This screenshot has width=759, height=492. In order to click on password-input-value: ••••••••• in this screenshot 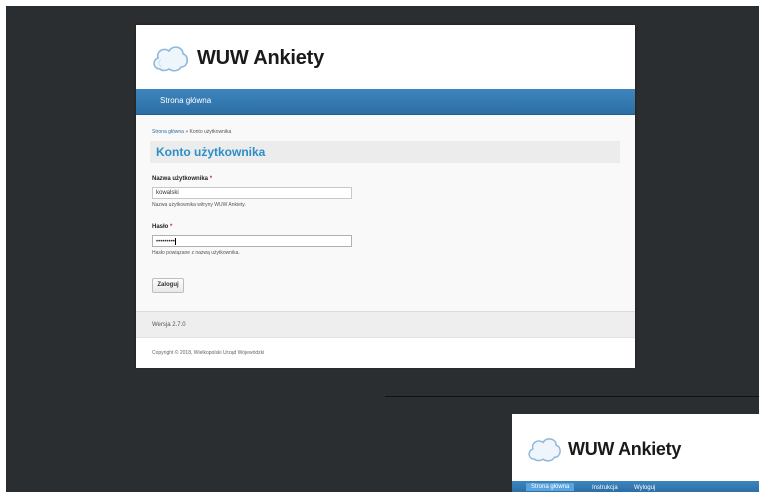, I will do `click(165, 242)`.